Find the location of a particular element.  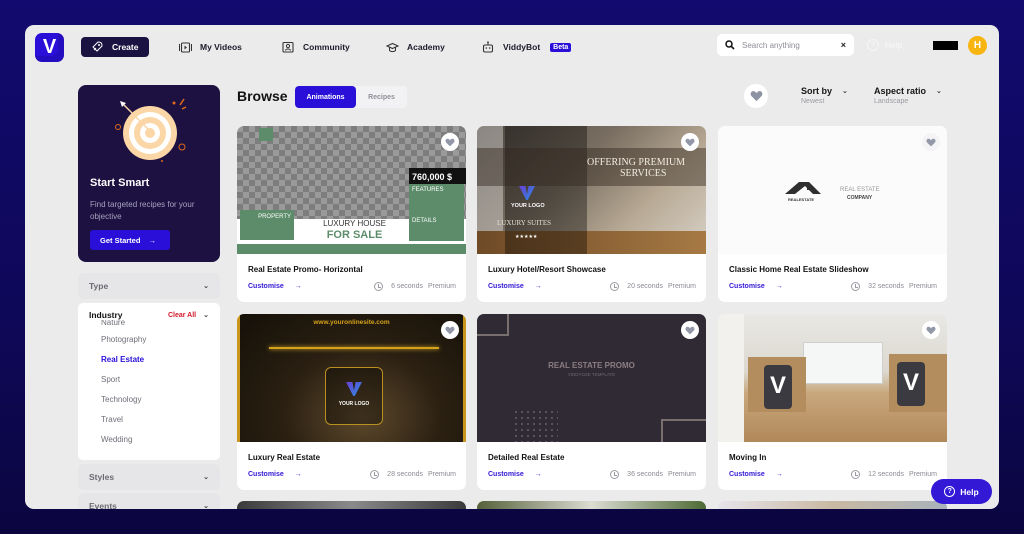

industry-option-real-estate: Real Estate is located at coordinates (123, 360).